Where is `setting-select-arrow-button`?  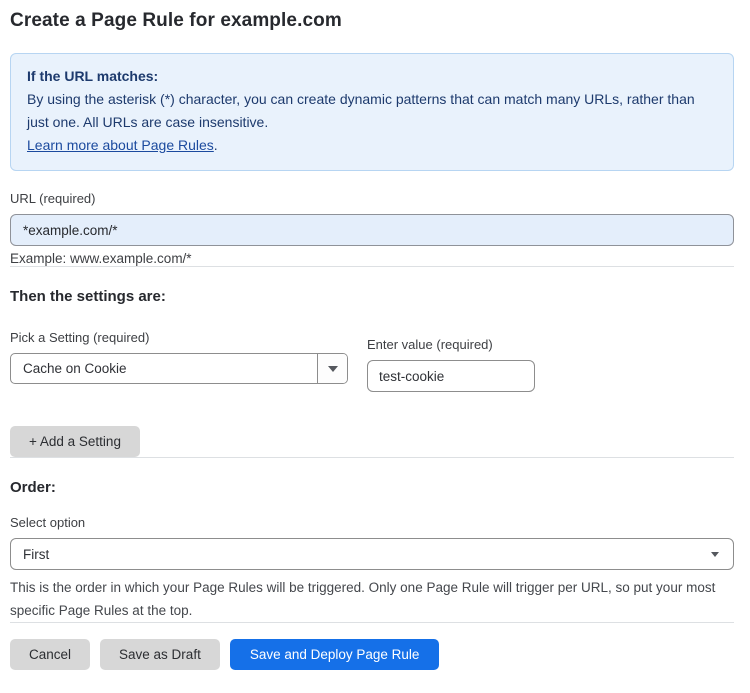 setting-select-arrow-button is located at coordinates (332, 368).